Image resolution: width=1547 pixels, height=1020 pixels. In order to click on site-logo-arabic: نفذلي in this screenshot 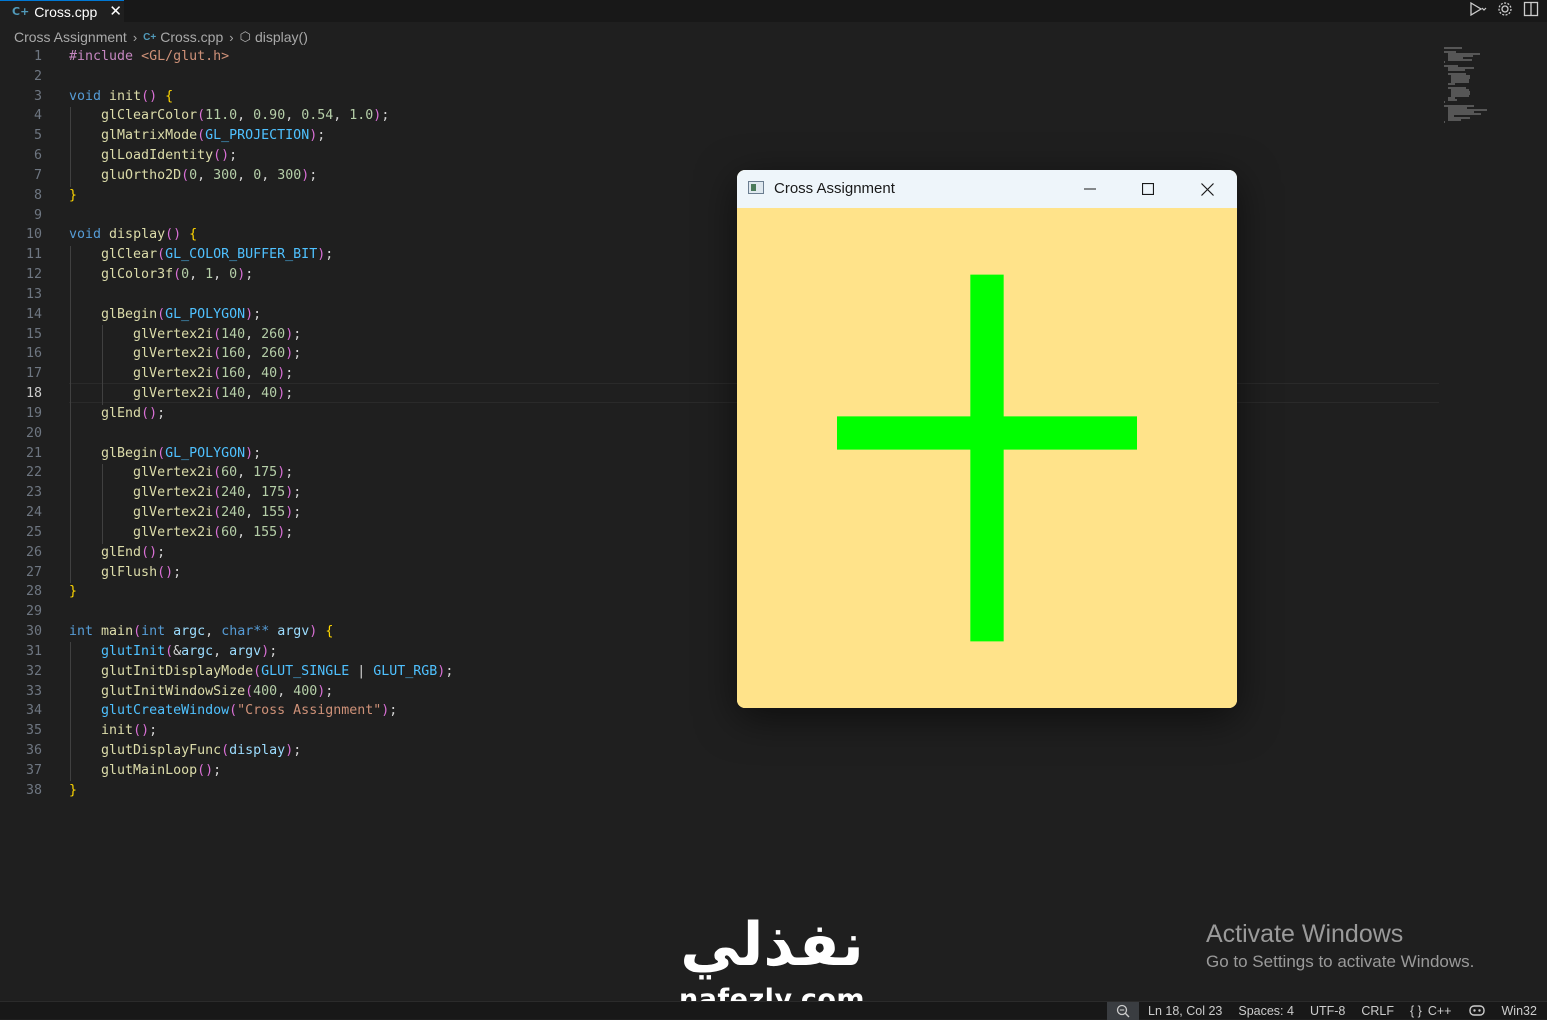, I will do `click(772, 945)`.